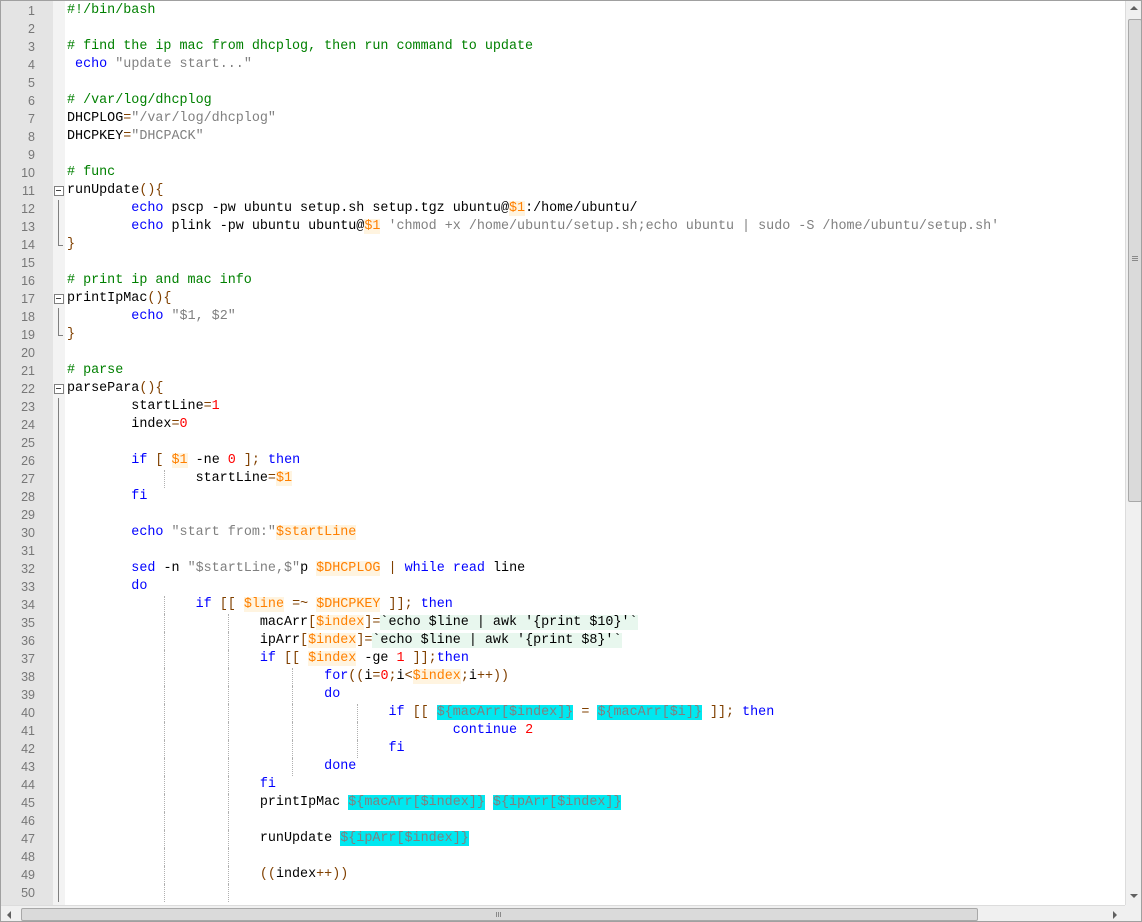 The width and height of the screenshot is (1142, 922). Describe the element at coordinates (404, 838) in the screenshot. I see `expansion-token: ${ipArr[$index]}` at that location.